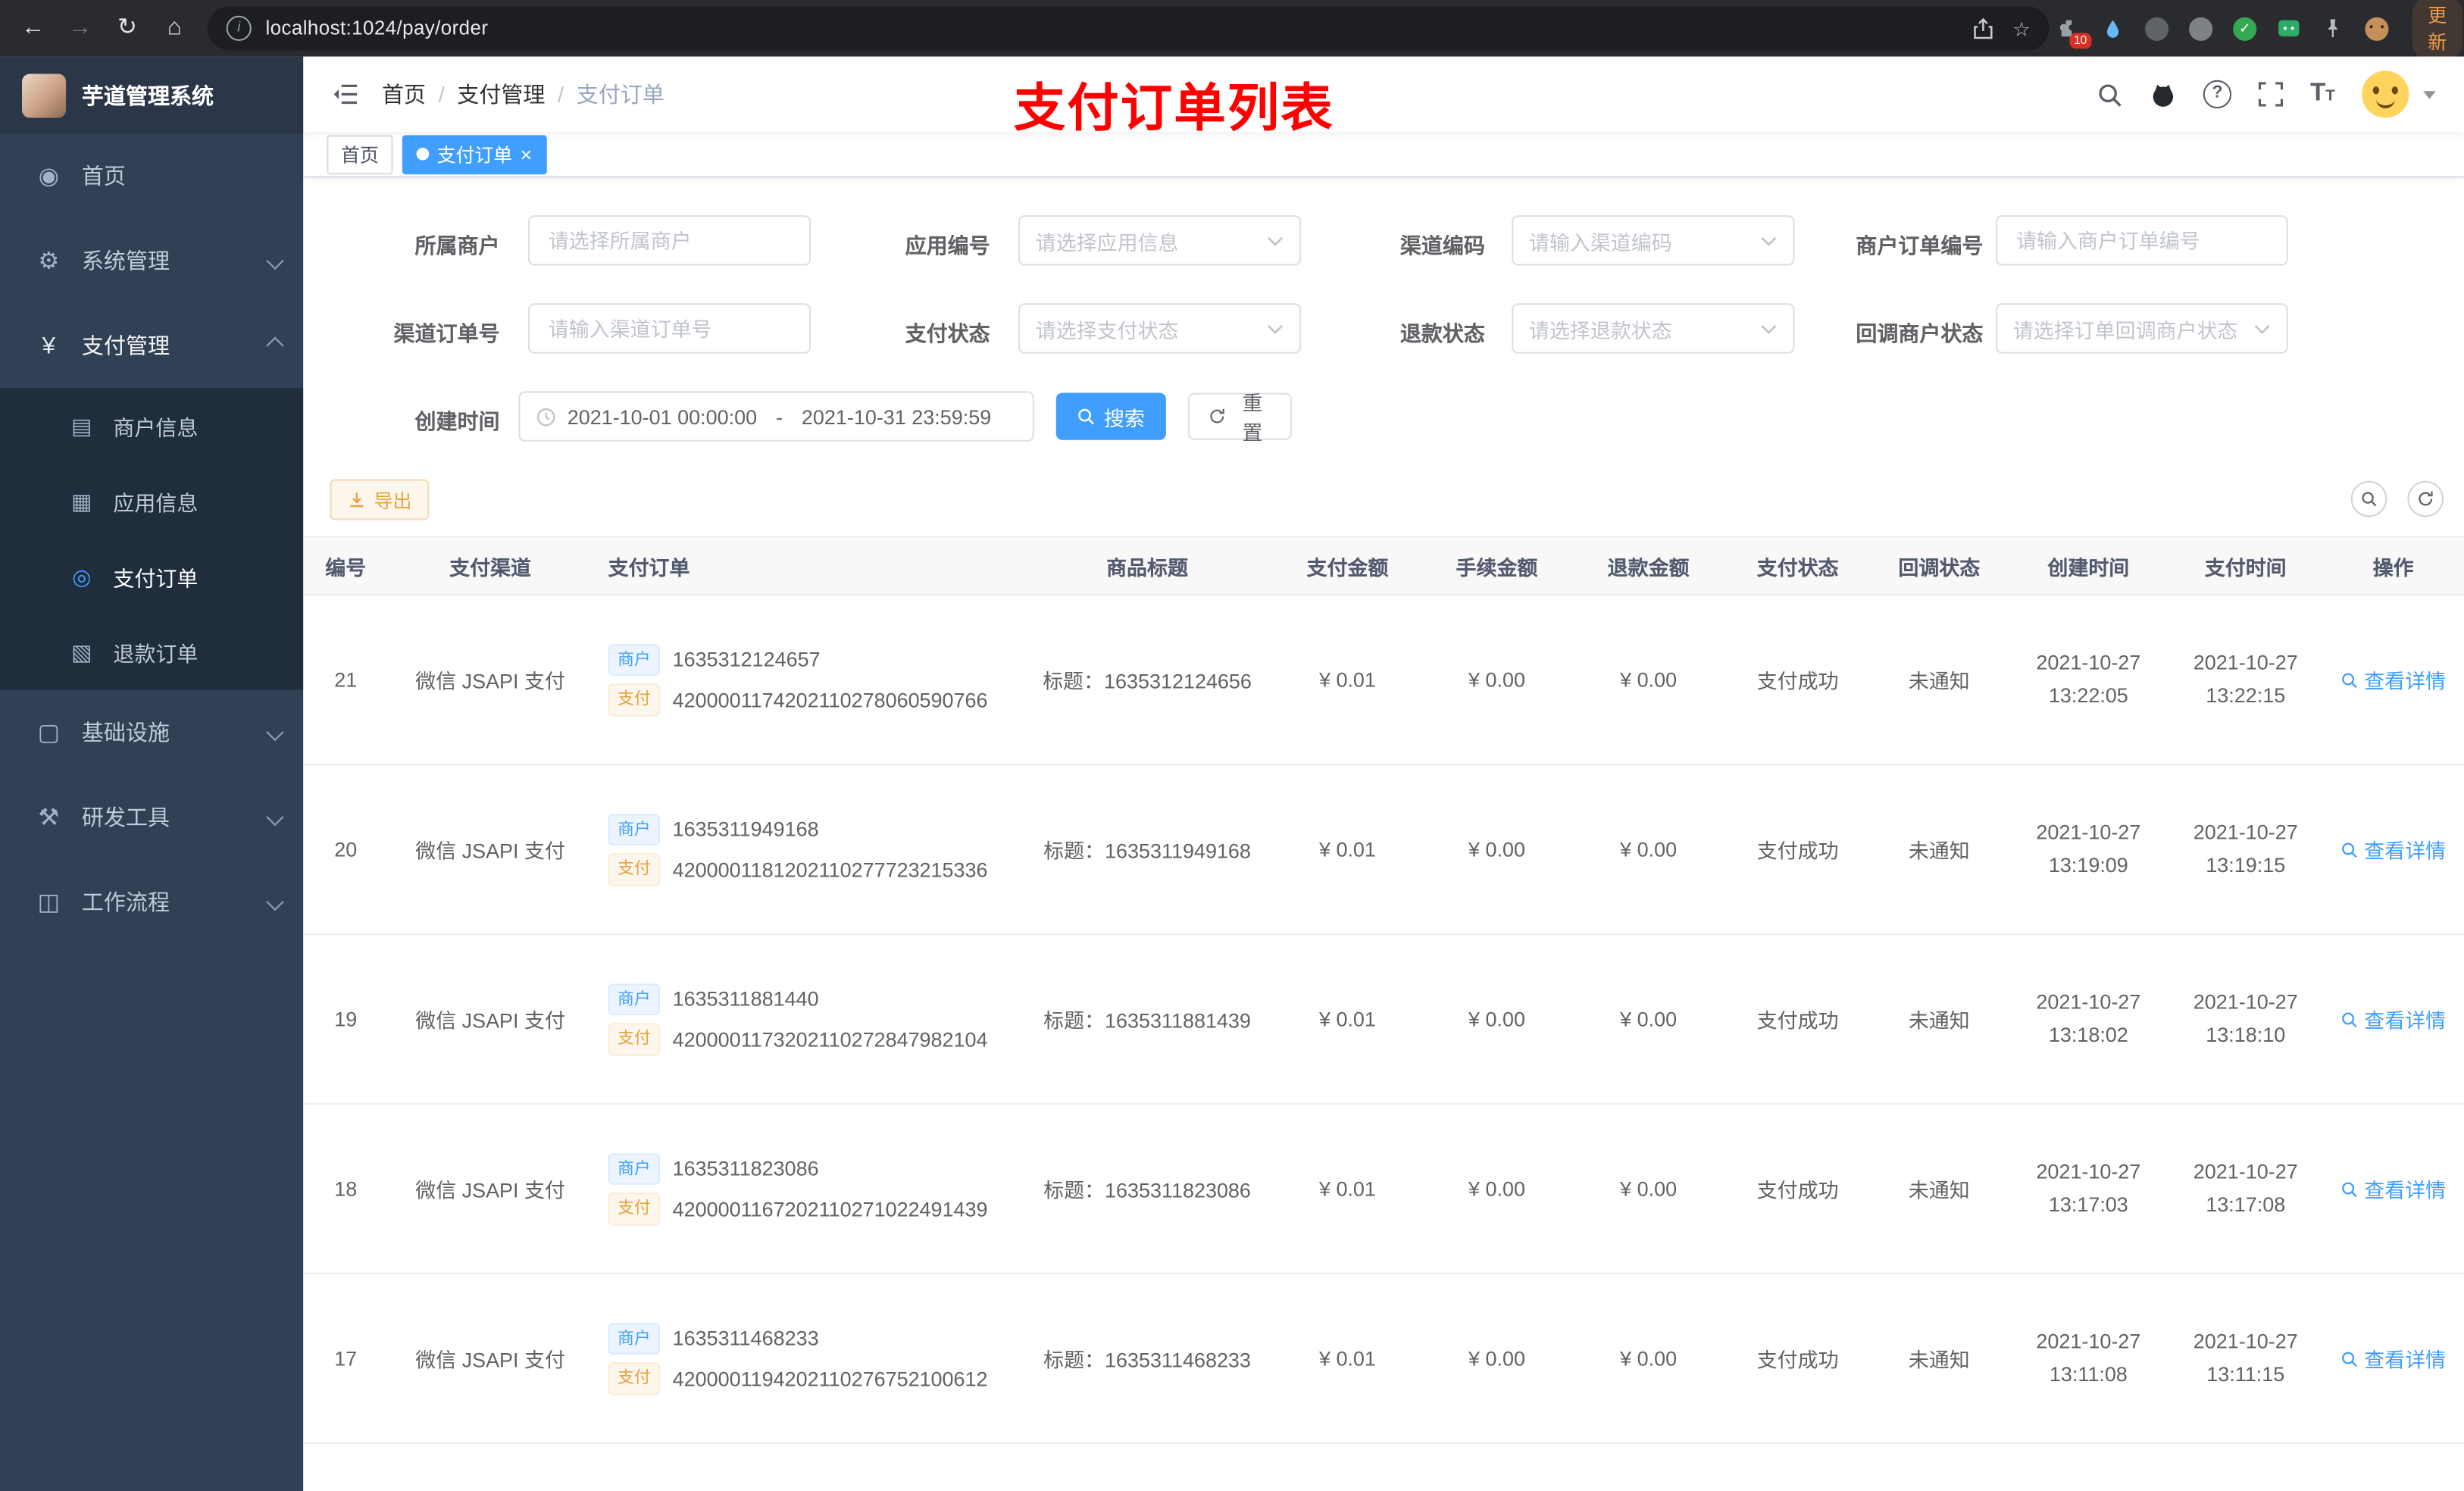 The width and height of the screenshot is (2464, 1491). Describe the element at coordinates (2322, 94) in the screenshot. I see `font-size-icon: TT` at that location.